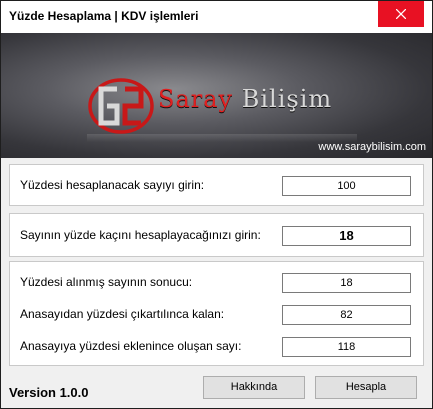 The width and height of the screenshot is (433, 409). What do you see at coordinates (287, 99) in the screenshot?
I see `brand-second-word: Bilişim` at bounding box center [287, 99].